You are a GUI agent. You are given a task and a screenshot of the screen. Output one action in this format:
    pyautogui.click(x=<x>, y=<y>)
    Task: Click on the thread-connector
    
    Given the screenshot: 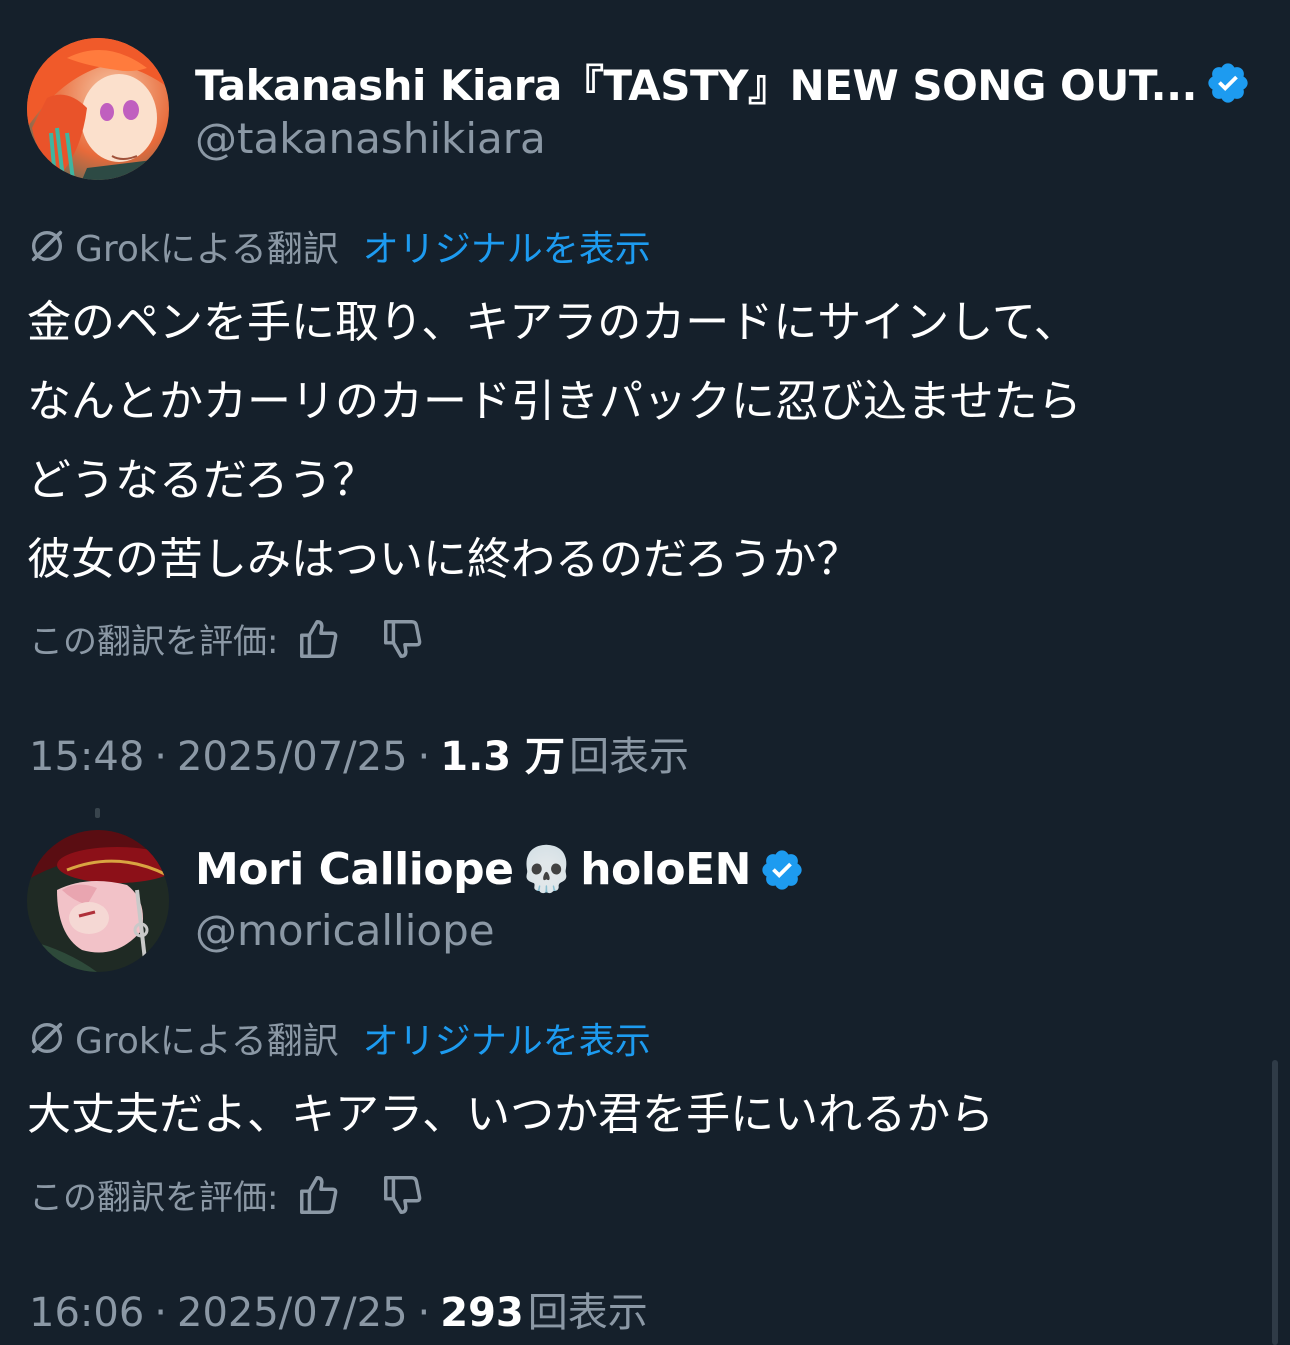 What is the action you would take?
    pyautogui.click(x=97, y=813)
    